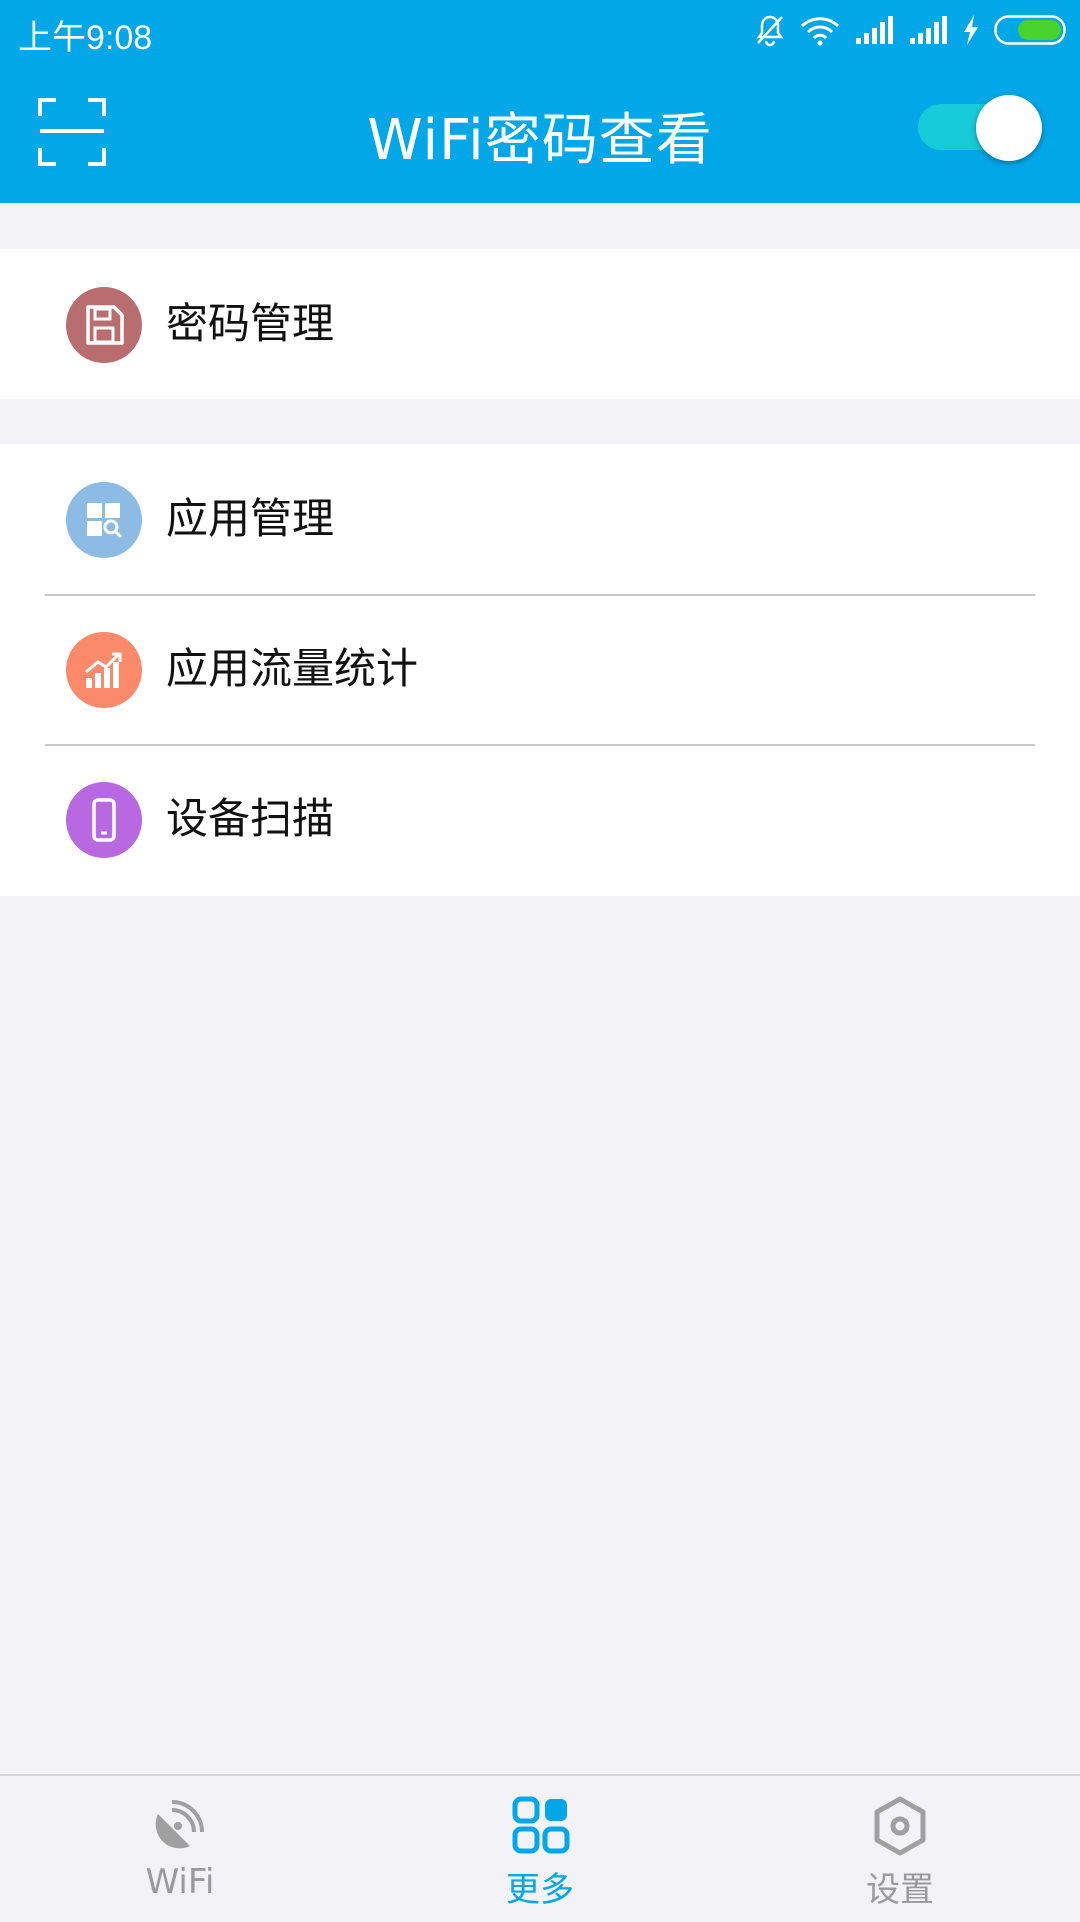 This screenshot has height=1922, width=1080. What do you see at coordinates (104, 670) in the screenshot?
I see `traffic-chart-icon` at bounding box center [104, 670].